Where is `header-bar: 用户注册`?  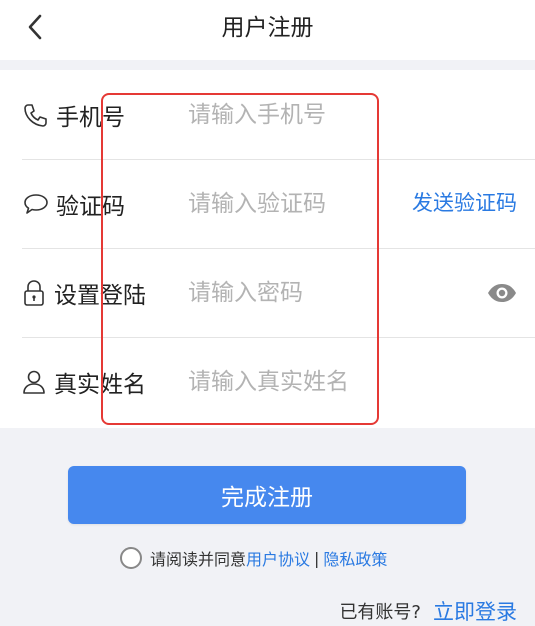
header-bar: 用户注册 is located at coordinates (267, 30).